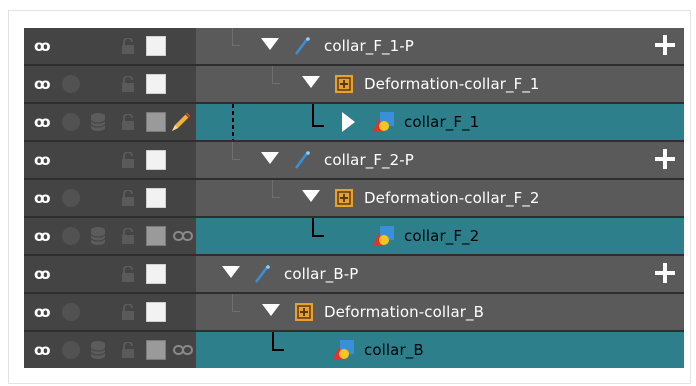  I want to click on layer-name-area: collar_B, so click(440, 350).